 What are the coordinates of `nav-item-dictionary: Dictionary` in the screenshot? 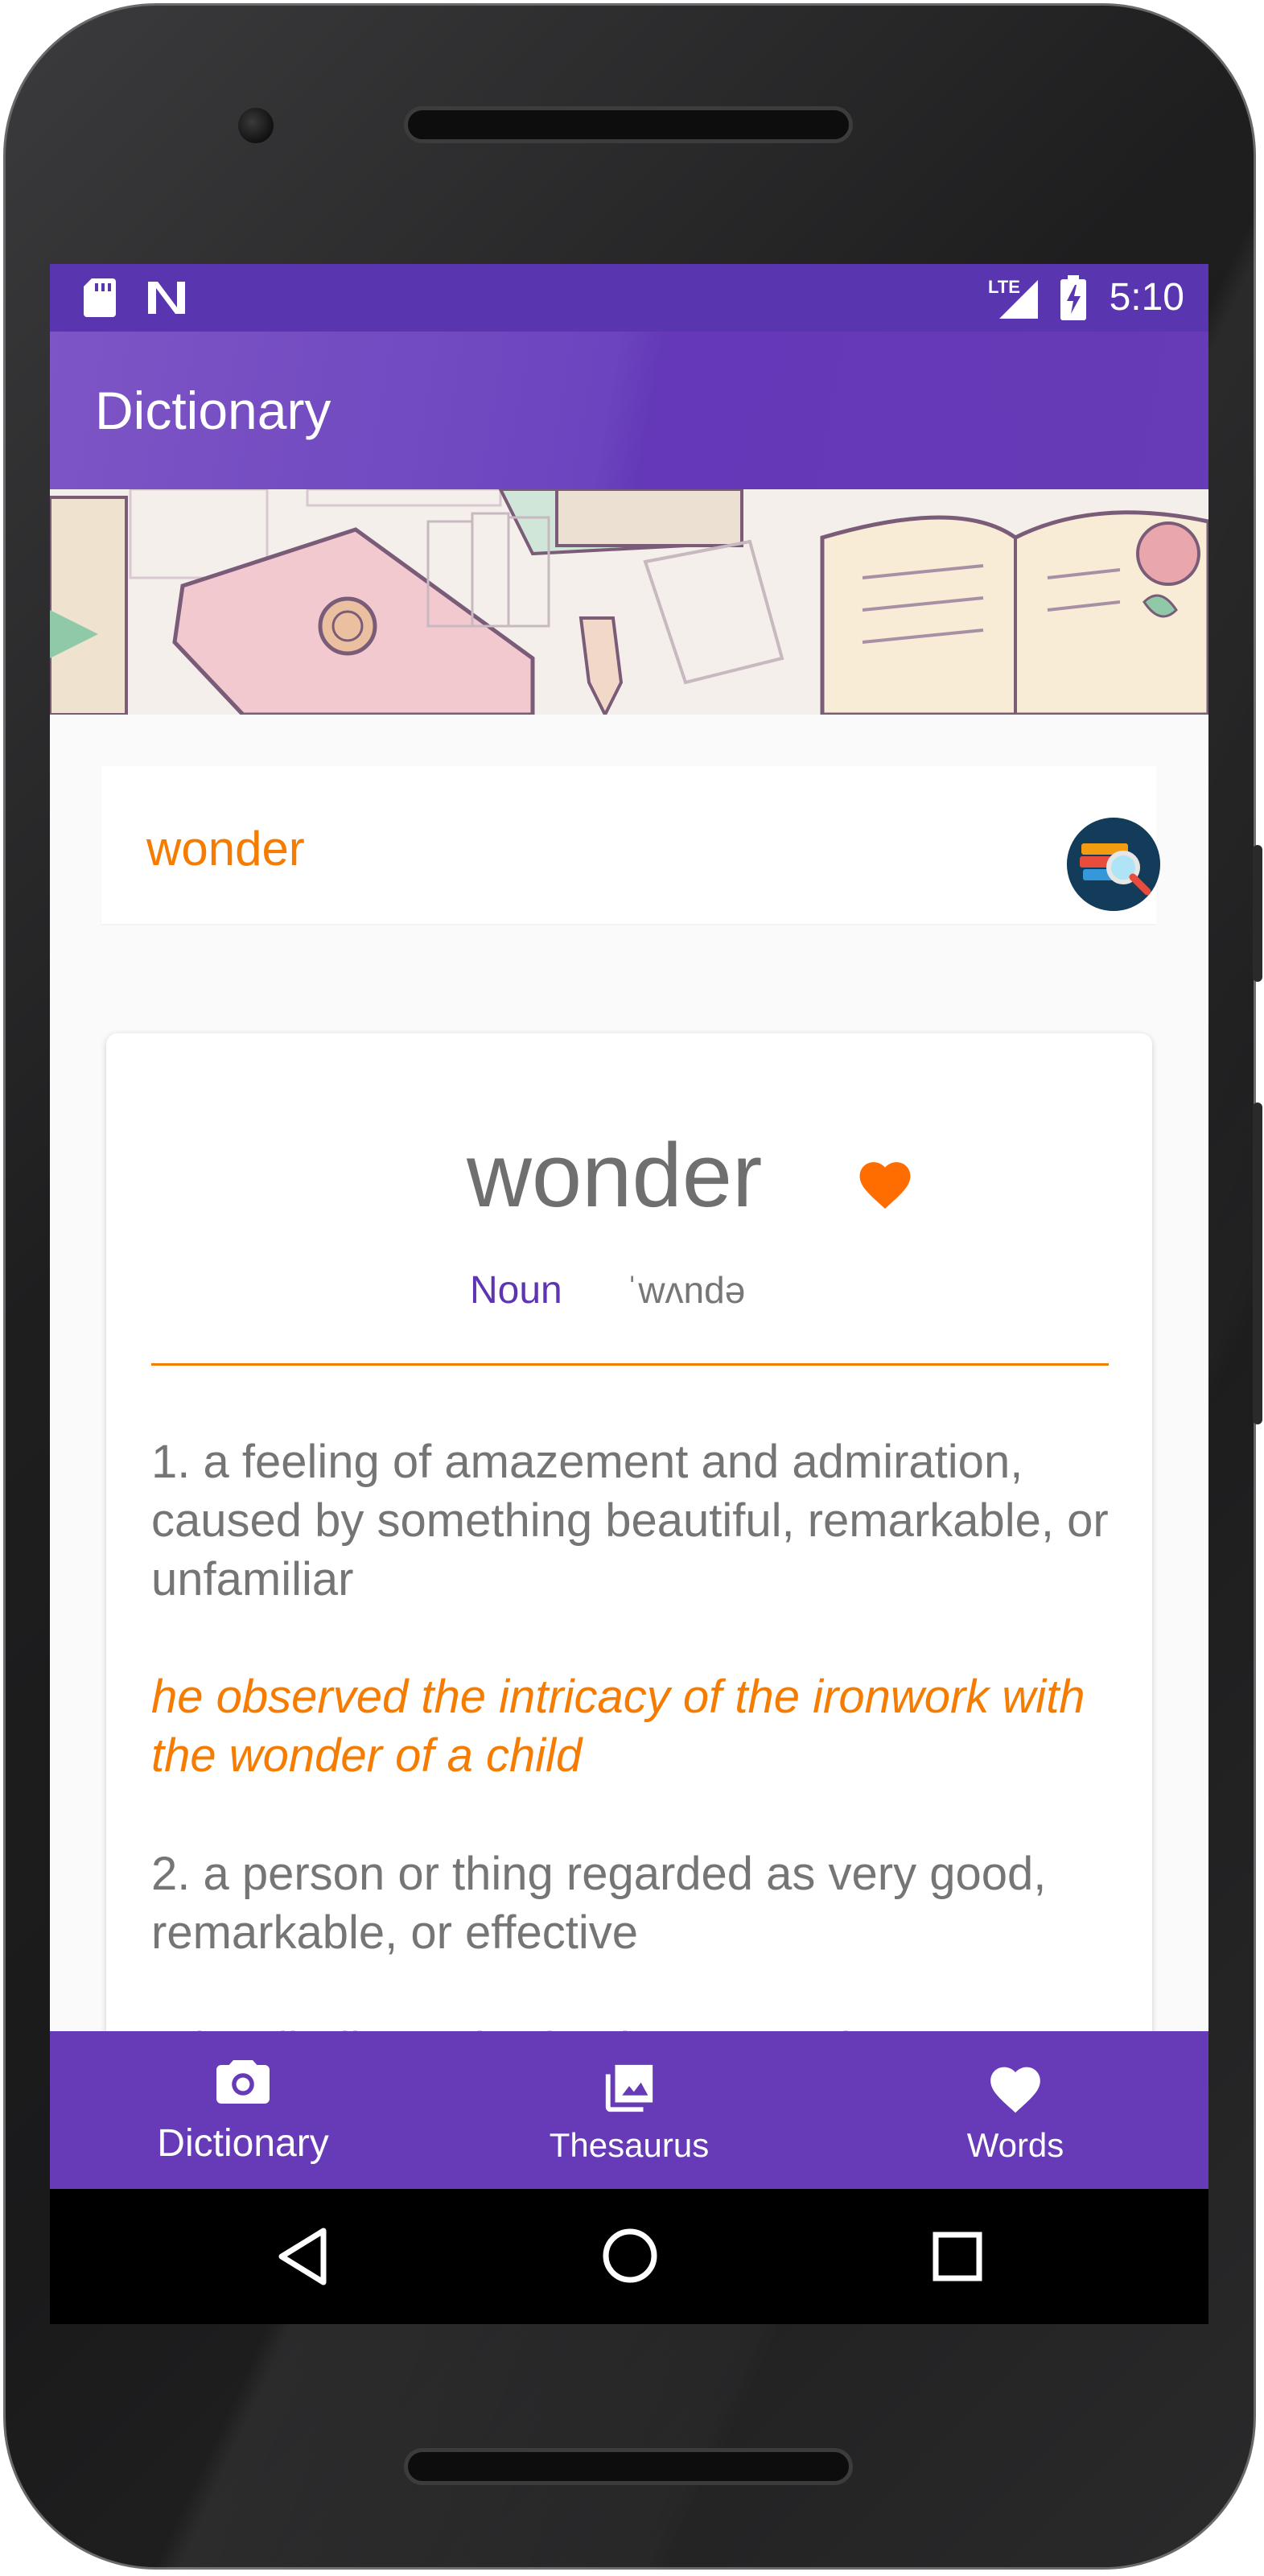 It's located at (243, 2110).